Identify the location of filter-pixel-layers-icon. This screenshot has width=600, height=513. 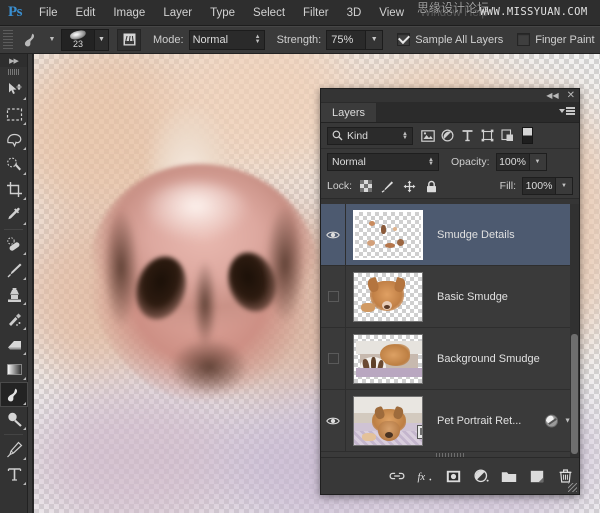
(427, 136).